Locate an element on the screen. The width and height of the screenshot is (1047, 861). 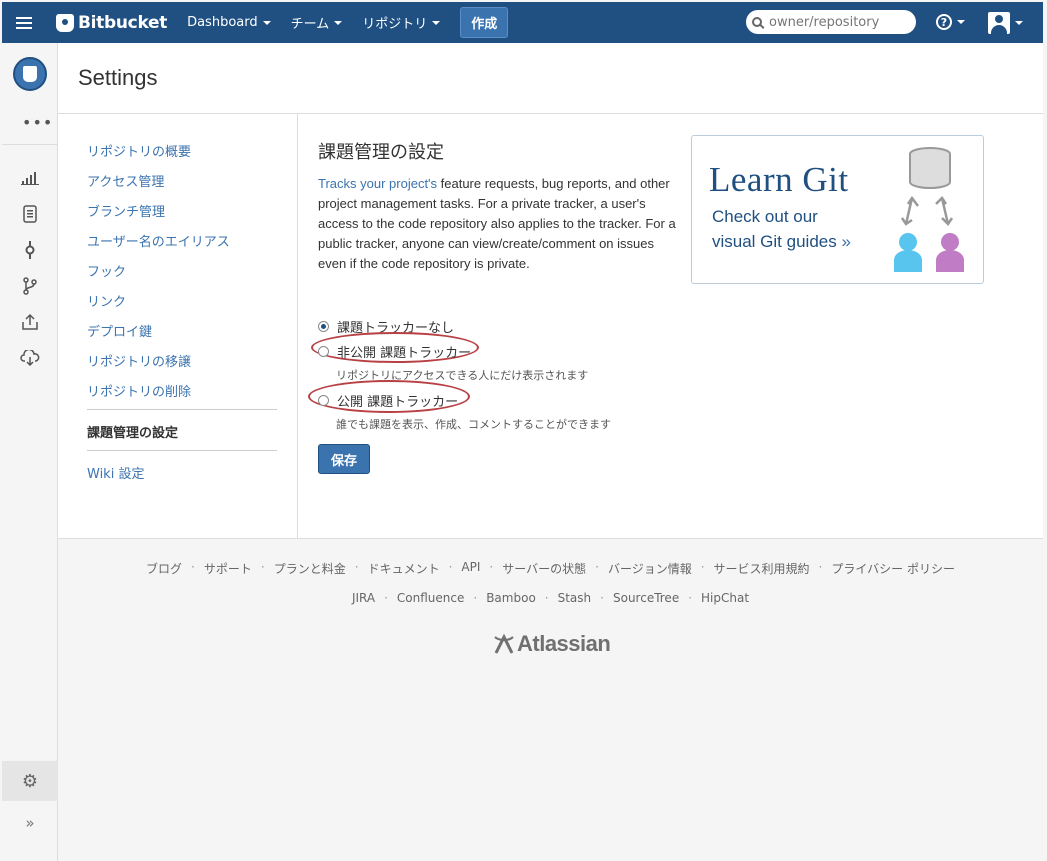
bucket-icon is located at coordinates (30, 74).